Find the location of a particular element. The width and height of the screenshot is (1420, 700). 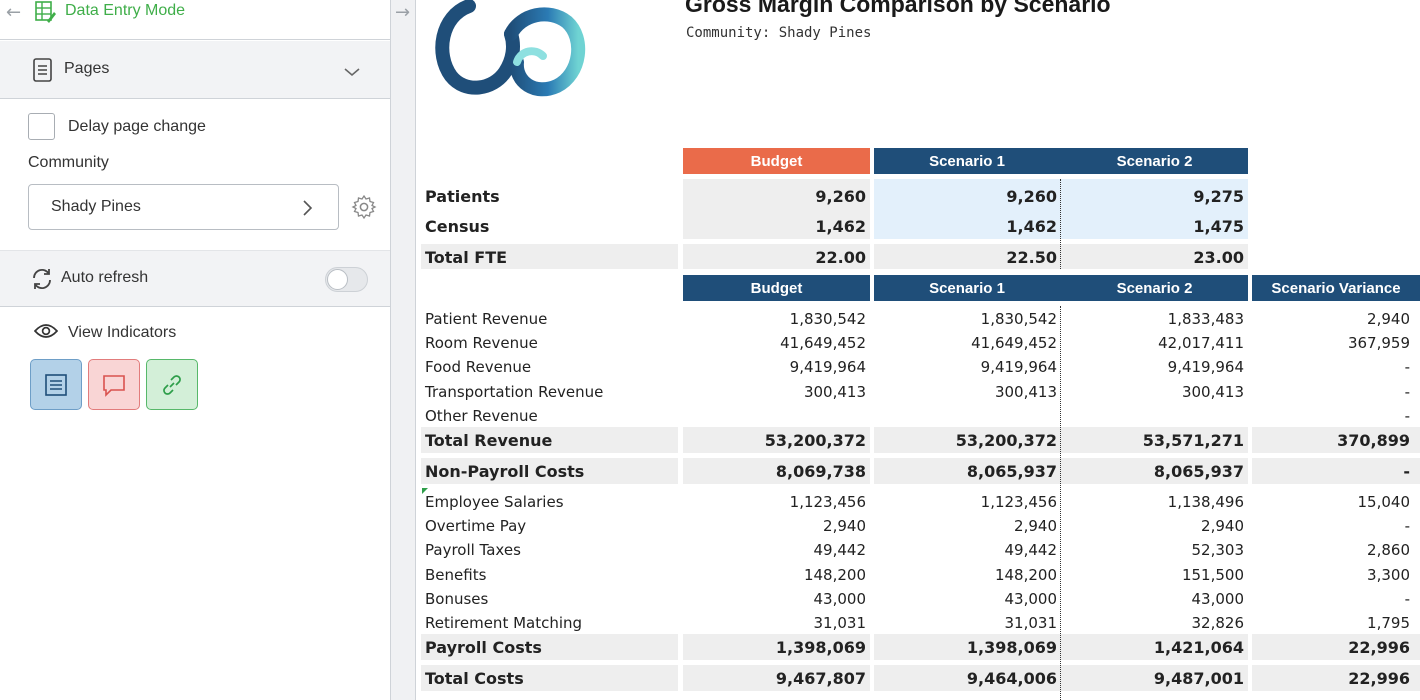

data-entry-mode-label: Data Entry Mode is located at coordinates (125, 11).